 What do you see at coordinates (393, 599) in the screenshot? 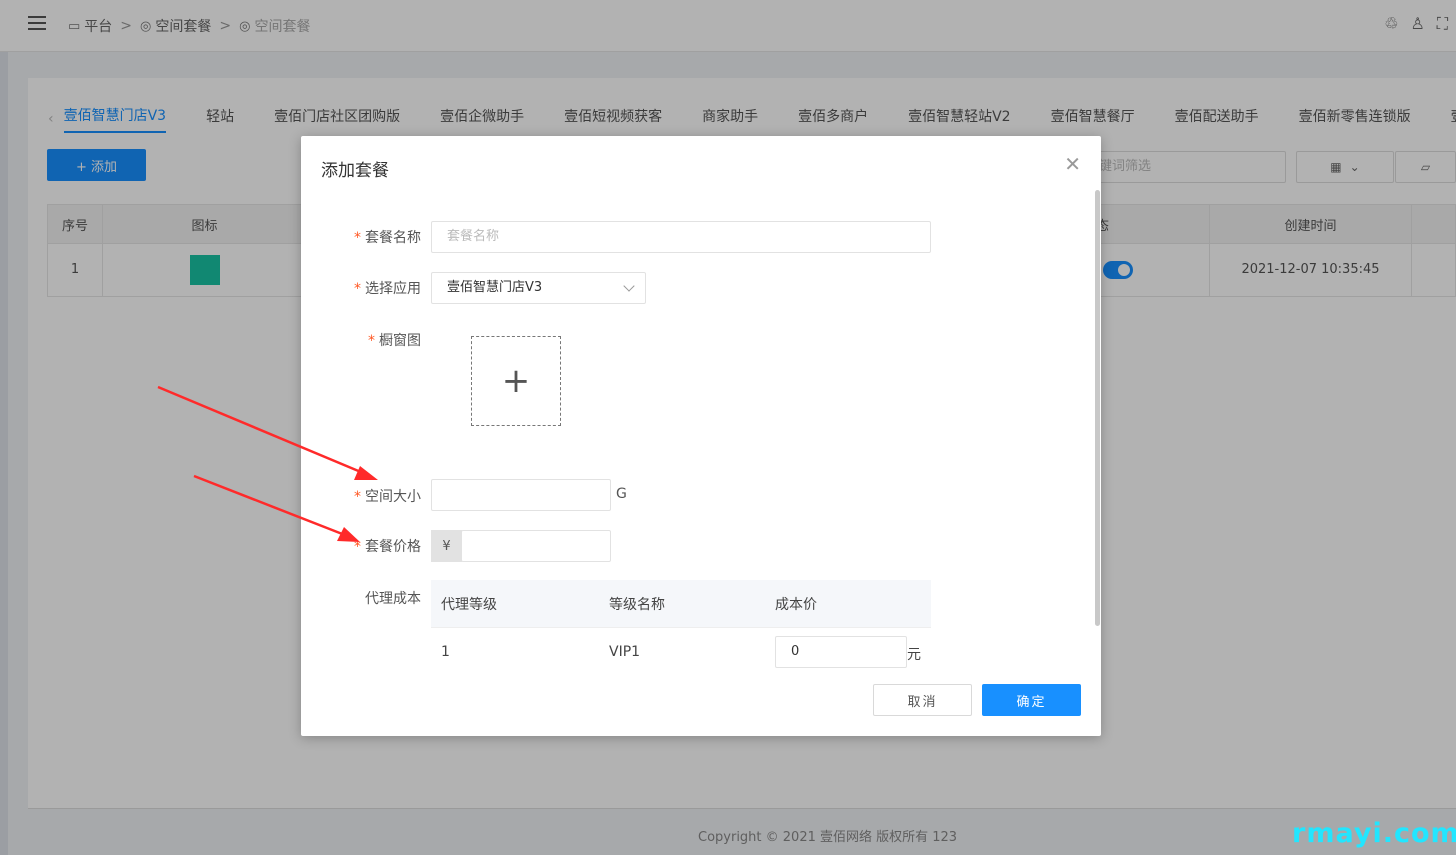
I see `agent-cost-label: 代理成本` at bounding box center [393, 599].